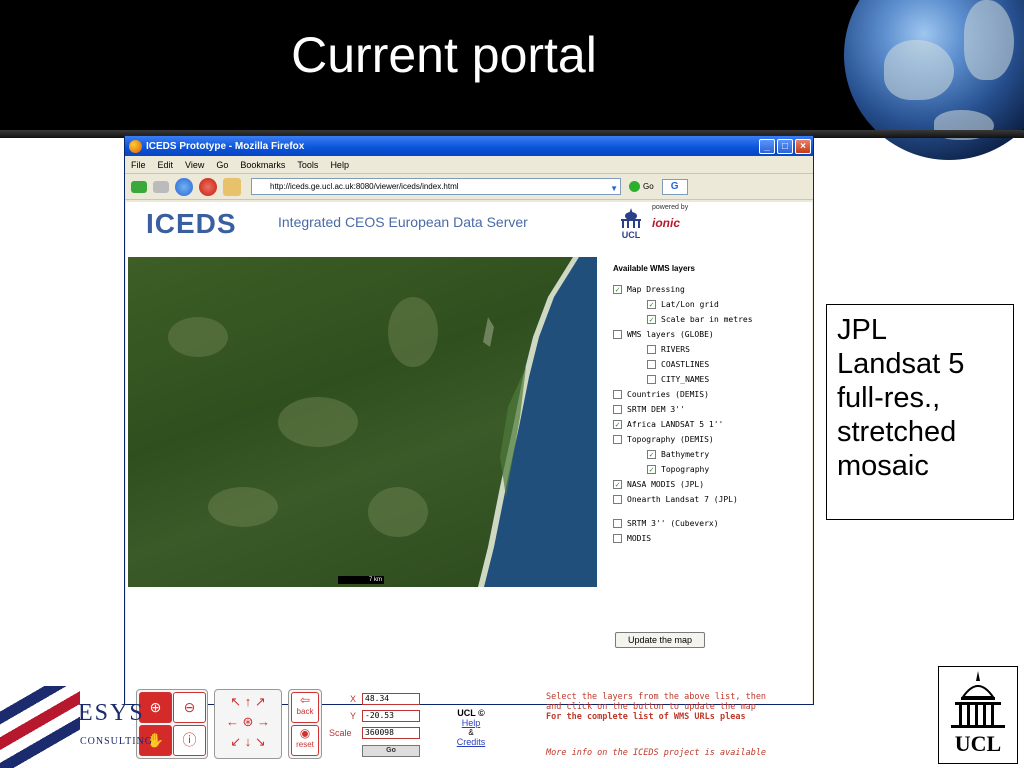  Describe the element at coordinates (469, 146) in the screenshot. I see `window-titlebar: ICEDS Prototype - Mozilla Firefox _ □ ×` at that location.